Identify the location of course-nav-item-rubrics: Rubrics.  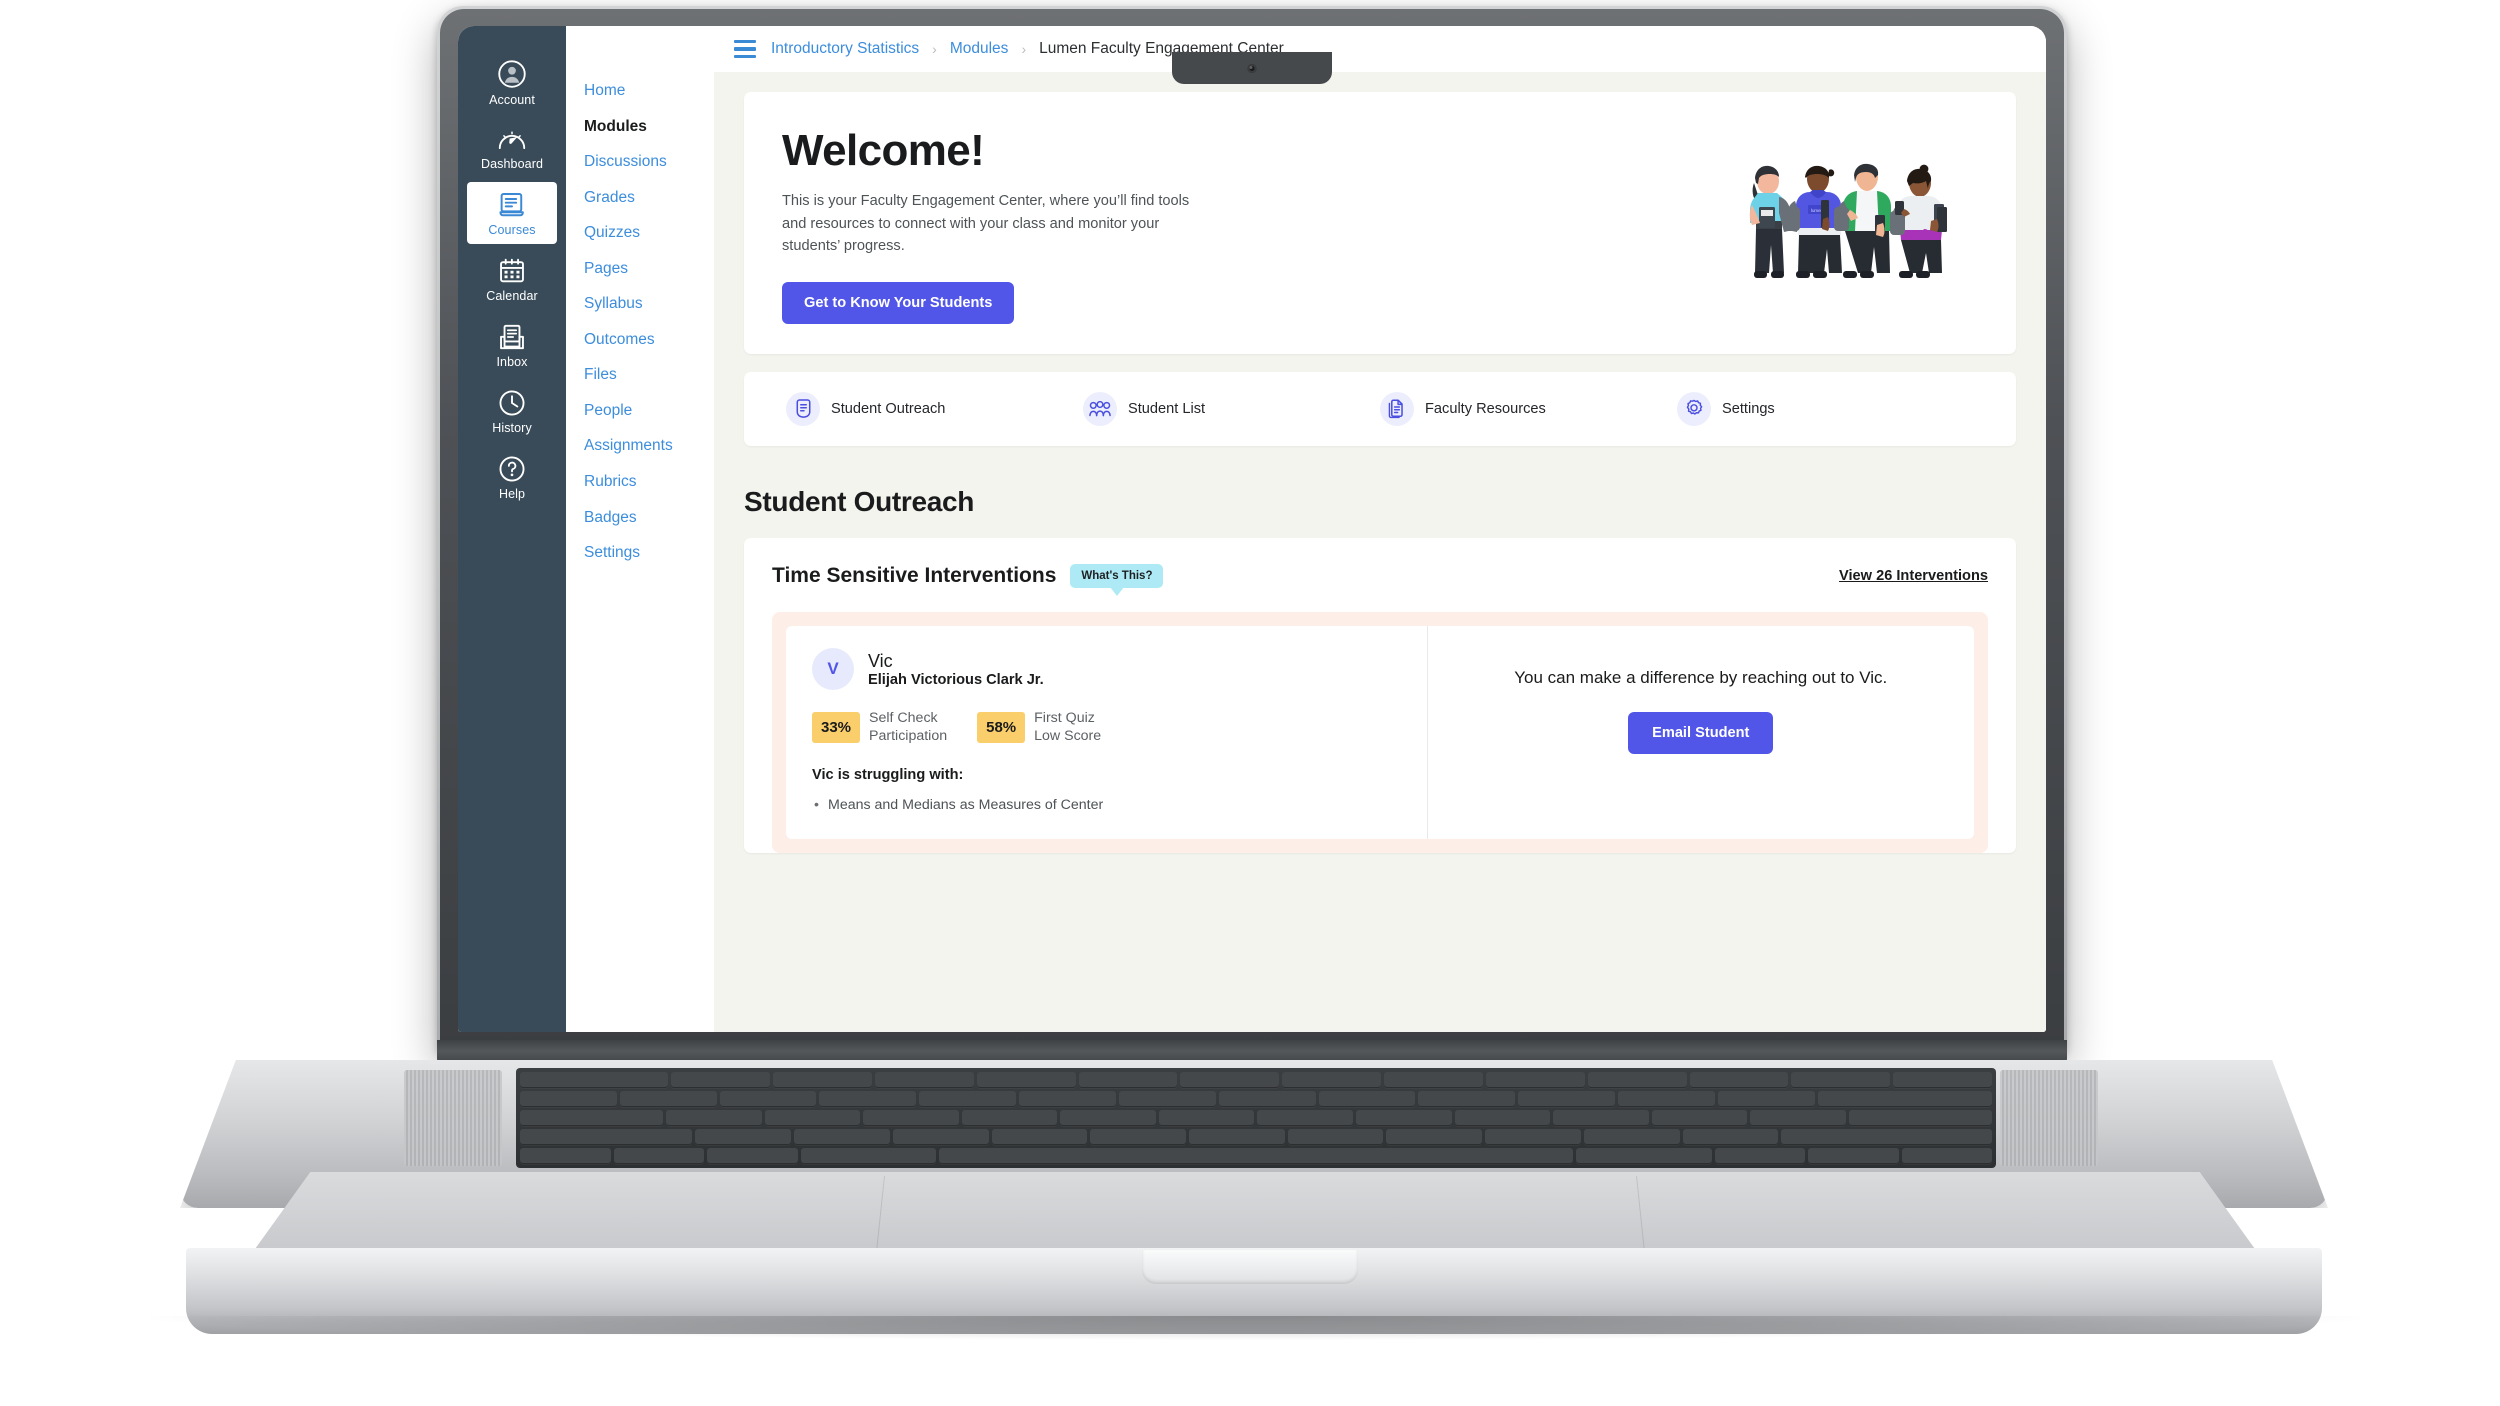
(649, 481).